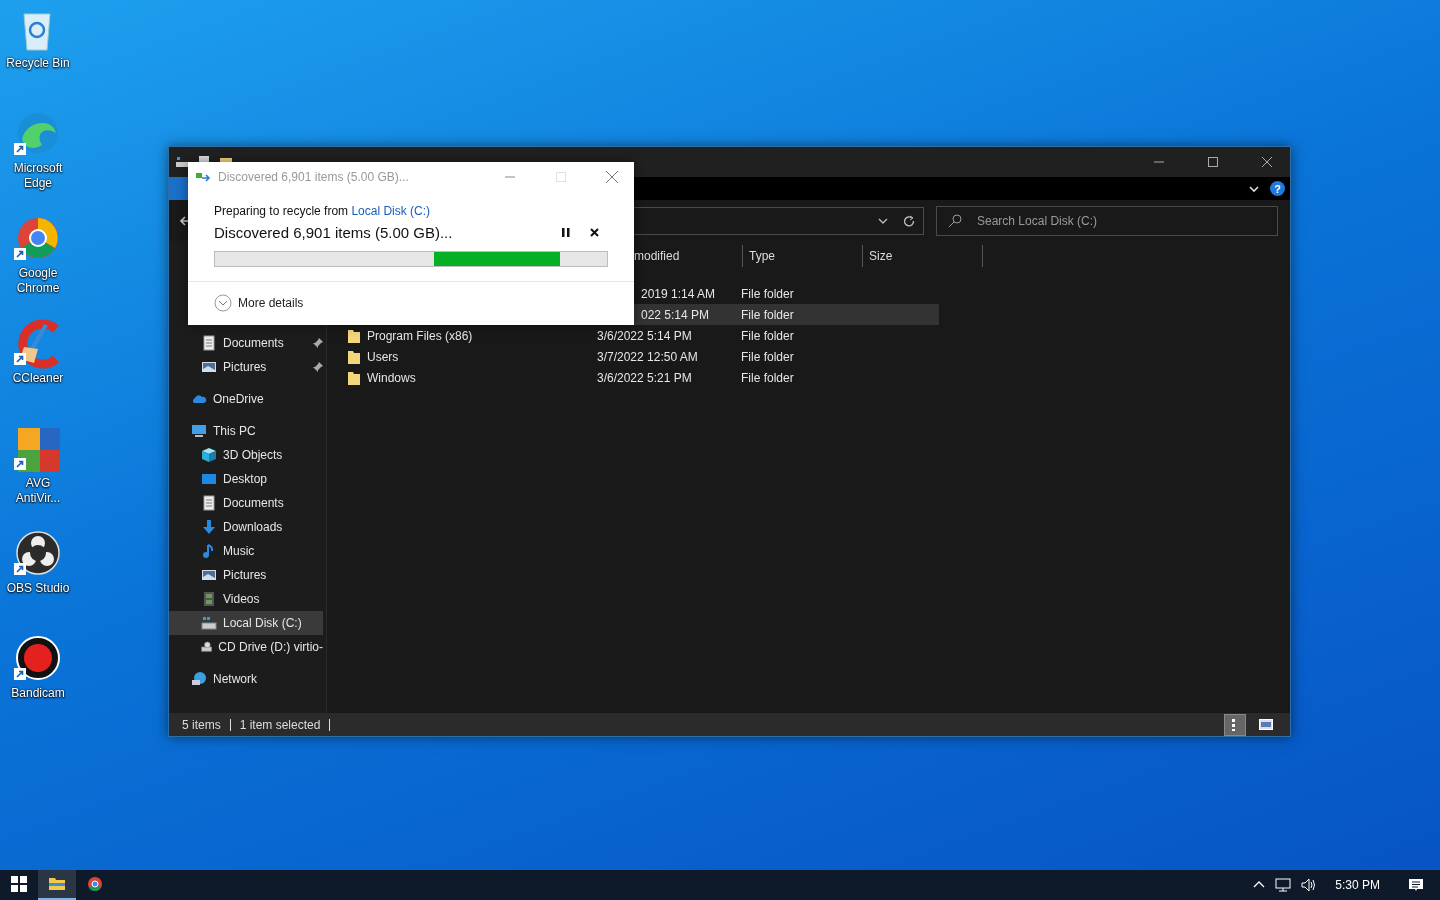 The image size is (1440, 900). What do you see at coordinates (594, 232) in the screenshot?
I see `cancel-icon` at bounding box center [594, 232].